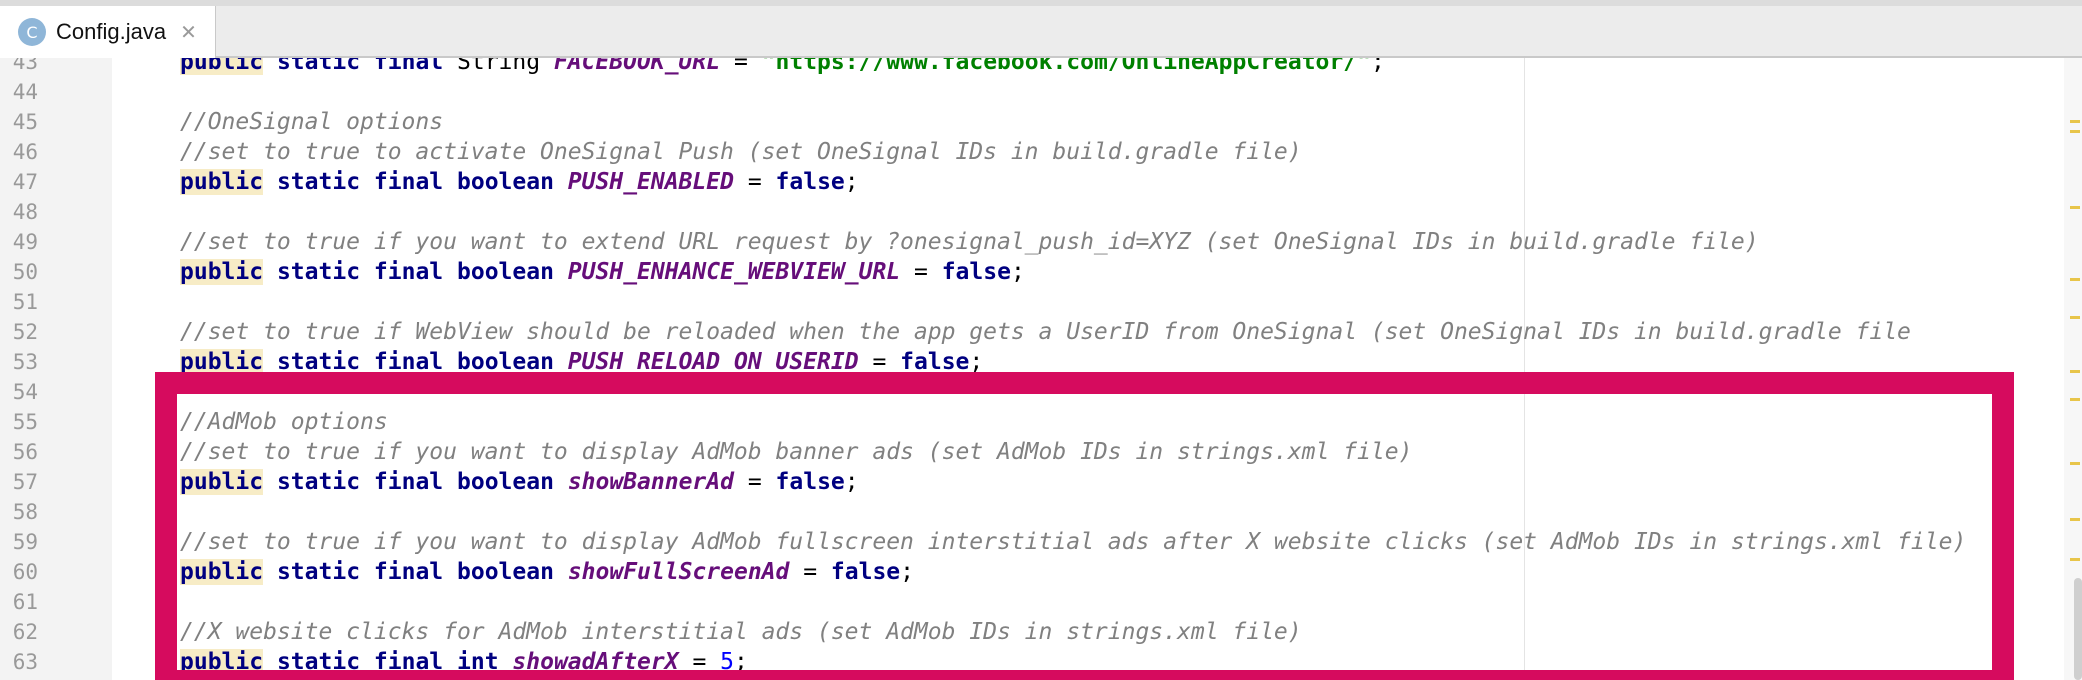  What do you see at coordinates (108, 32) in the screenshot?
I see `tab-config-java: C Config.java ✕` at bounding box center [108, 32].